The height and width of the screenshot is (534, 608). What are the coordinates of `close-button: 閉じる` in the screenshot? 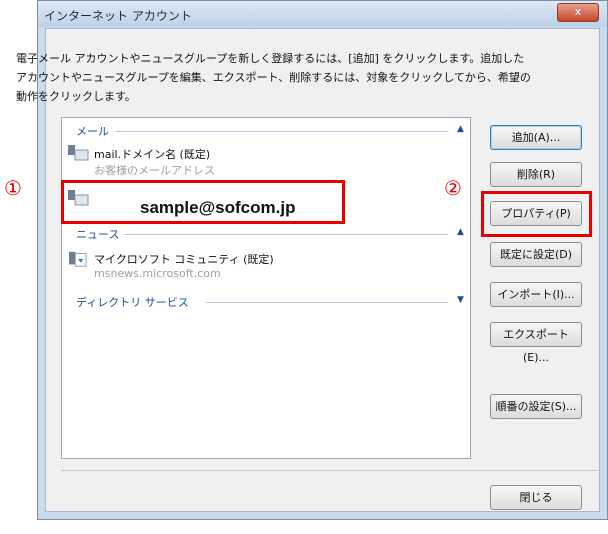 It's located at (536, 497).